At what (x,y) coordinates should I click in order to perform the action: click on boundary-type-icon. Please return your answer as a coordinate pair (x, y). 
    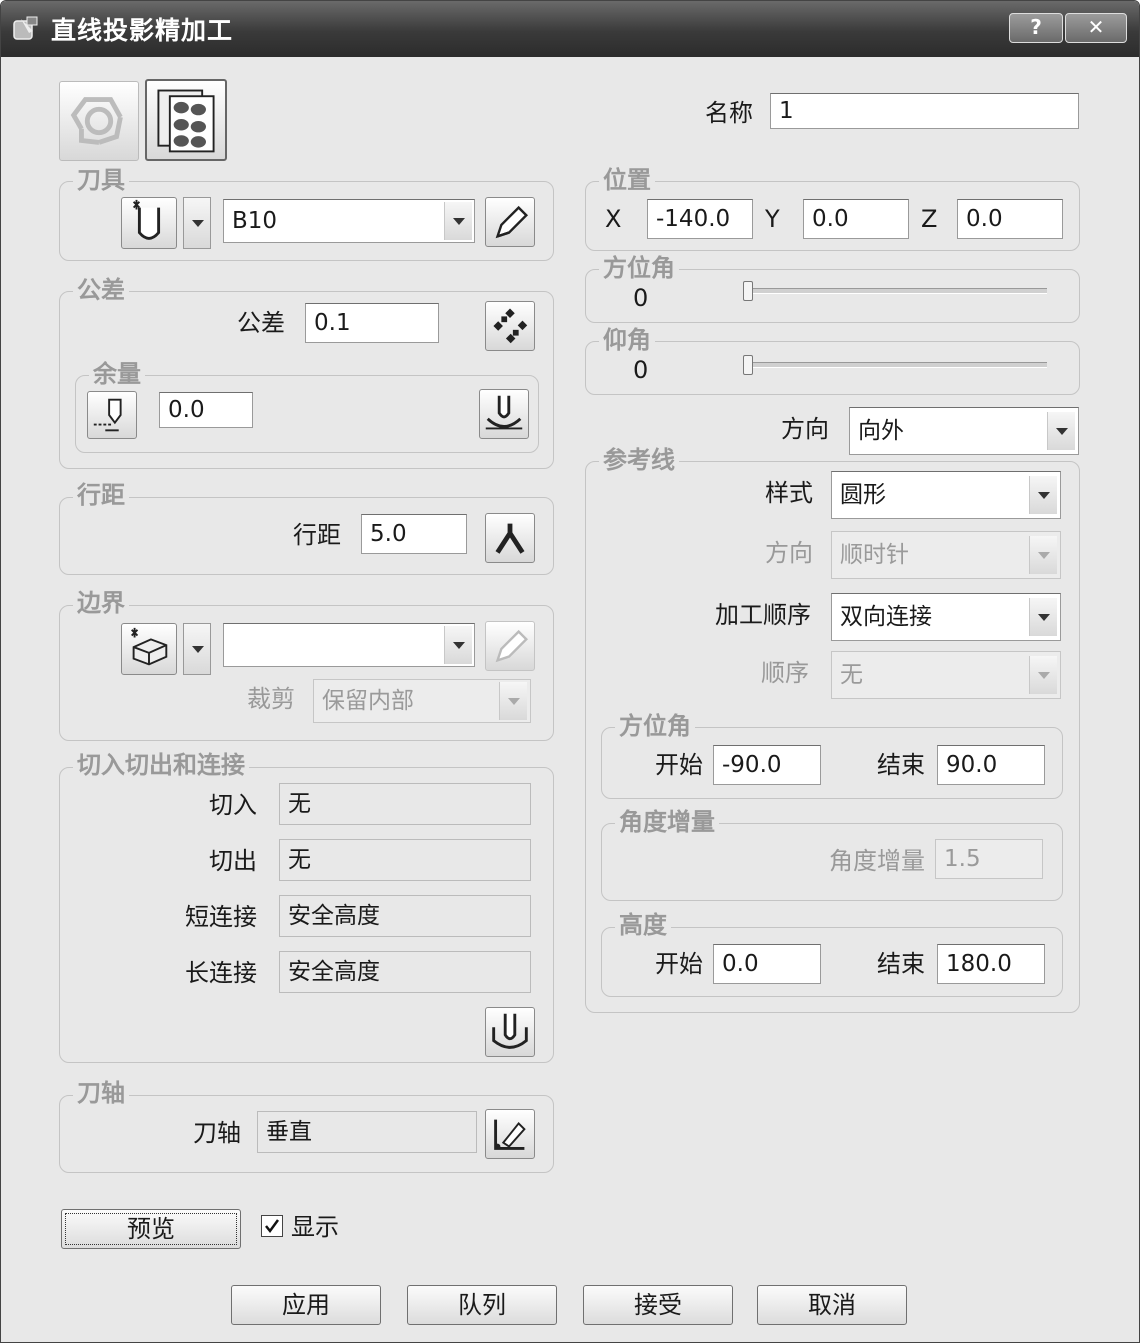
    Looking at the image, I should click on (149, 649).